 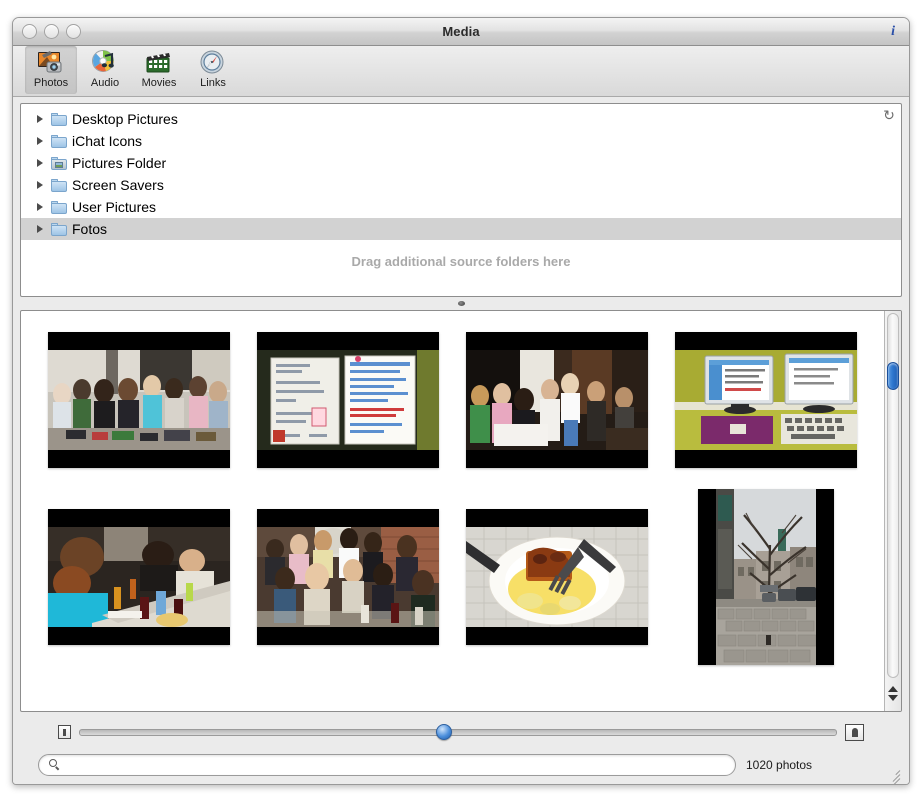 I want to click on thumbnail-dinner-table-people, so click(x=139, y=576).